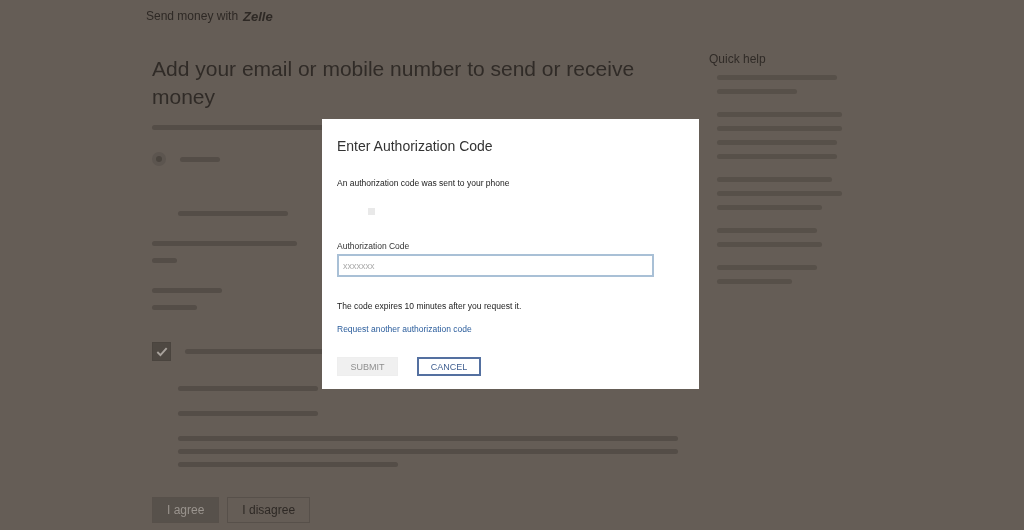 This screenshot has width=1024, height=530. What do you see at coordinates (495, 265) in the screenshot?
I see `code-input-field: xxxxxxx` at bounding box center [495, 265].